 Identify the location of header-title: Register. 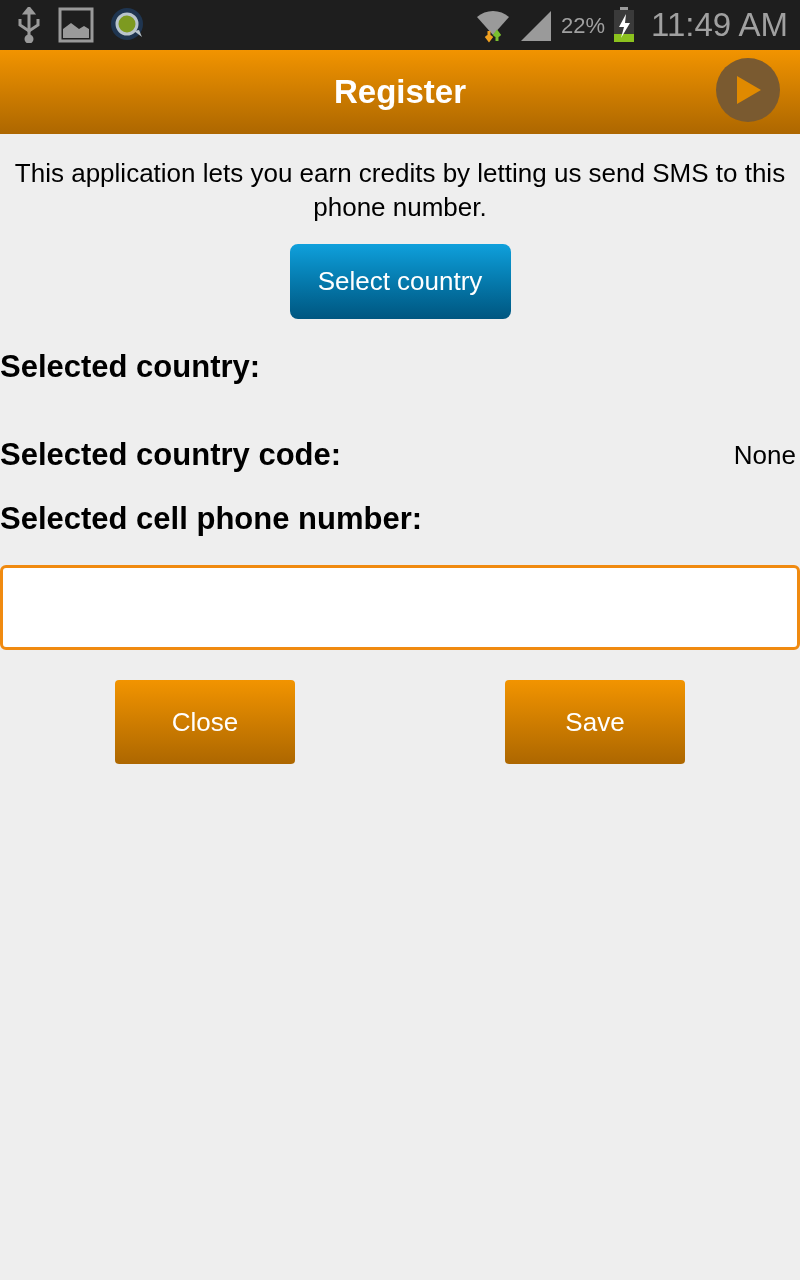
(400, 92).